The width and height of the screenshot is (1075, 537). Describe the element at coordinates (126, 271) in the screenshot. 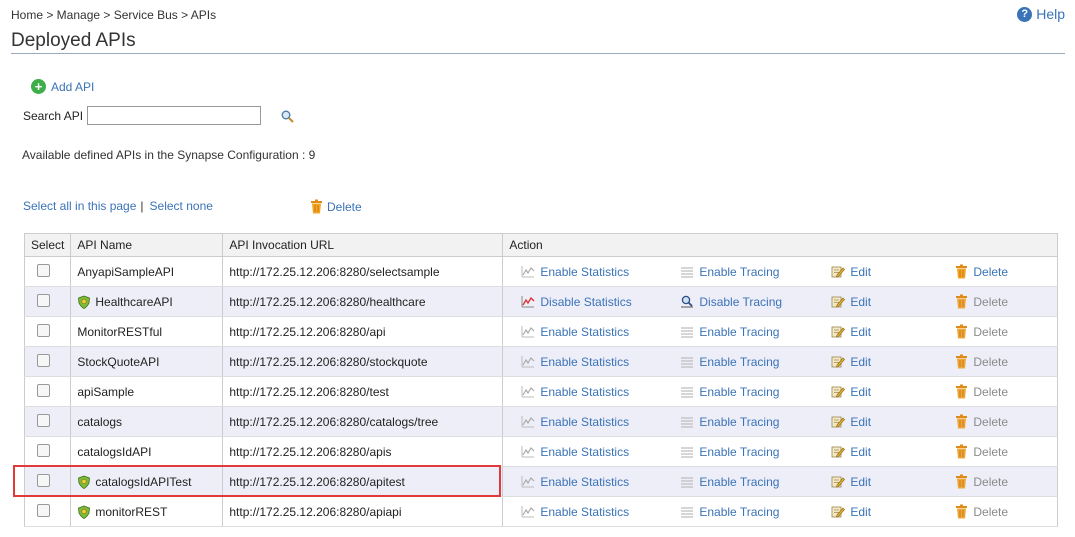

I see `api-name: AnyapiSampleAPI` at that location.